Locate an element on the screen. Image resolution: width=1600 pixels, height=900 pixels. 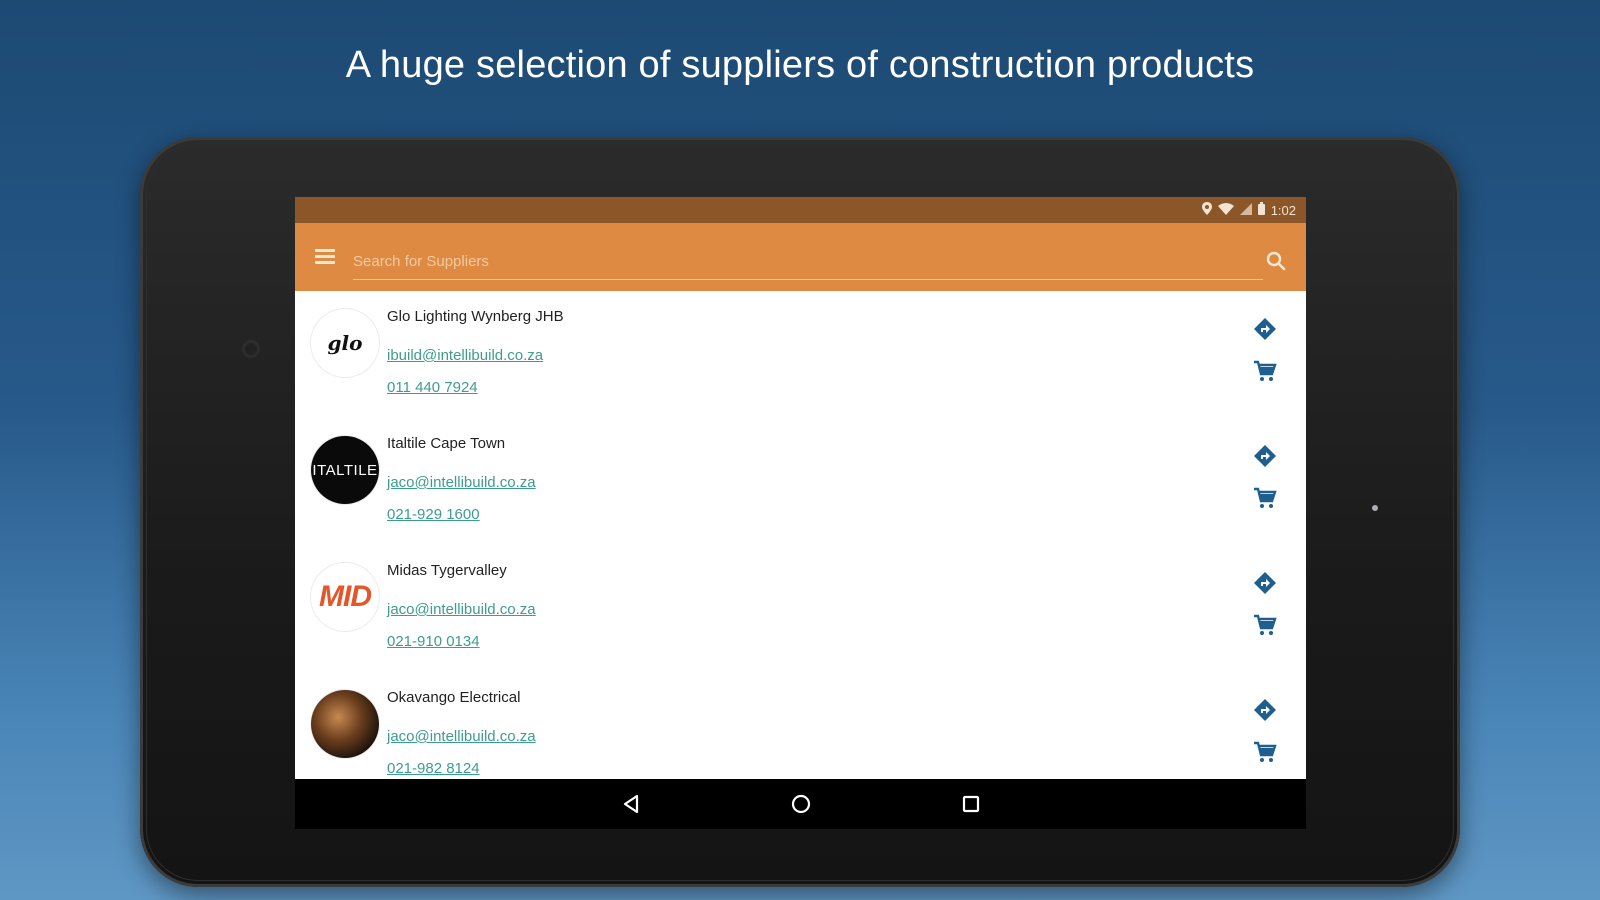
supplier-logo: glo is located at coordinates (345, 343).